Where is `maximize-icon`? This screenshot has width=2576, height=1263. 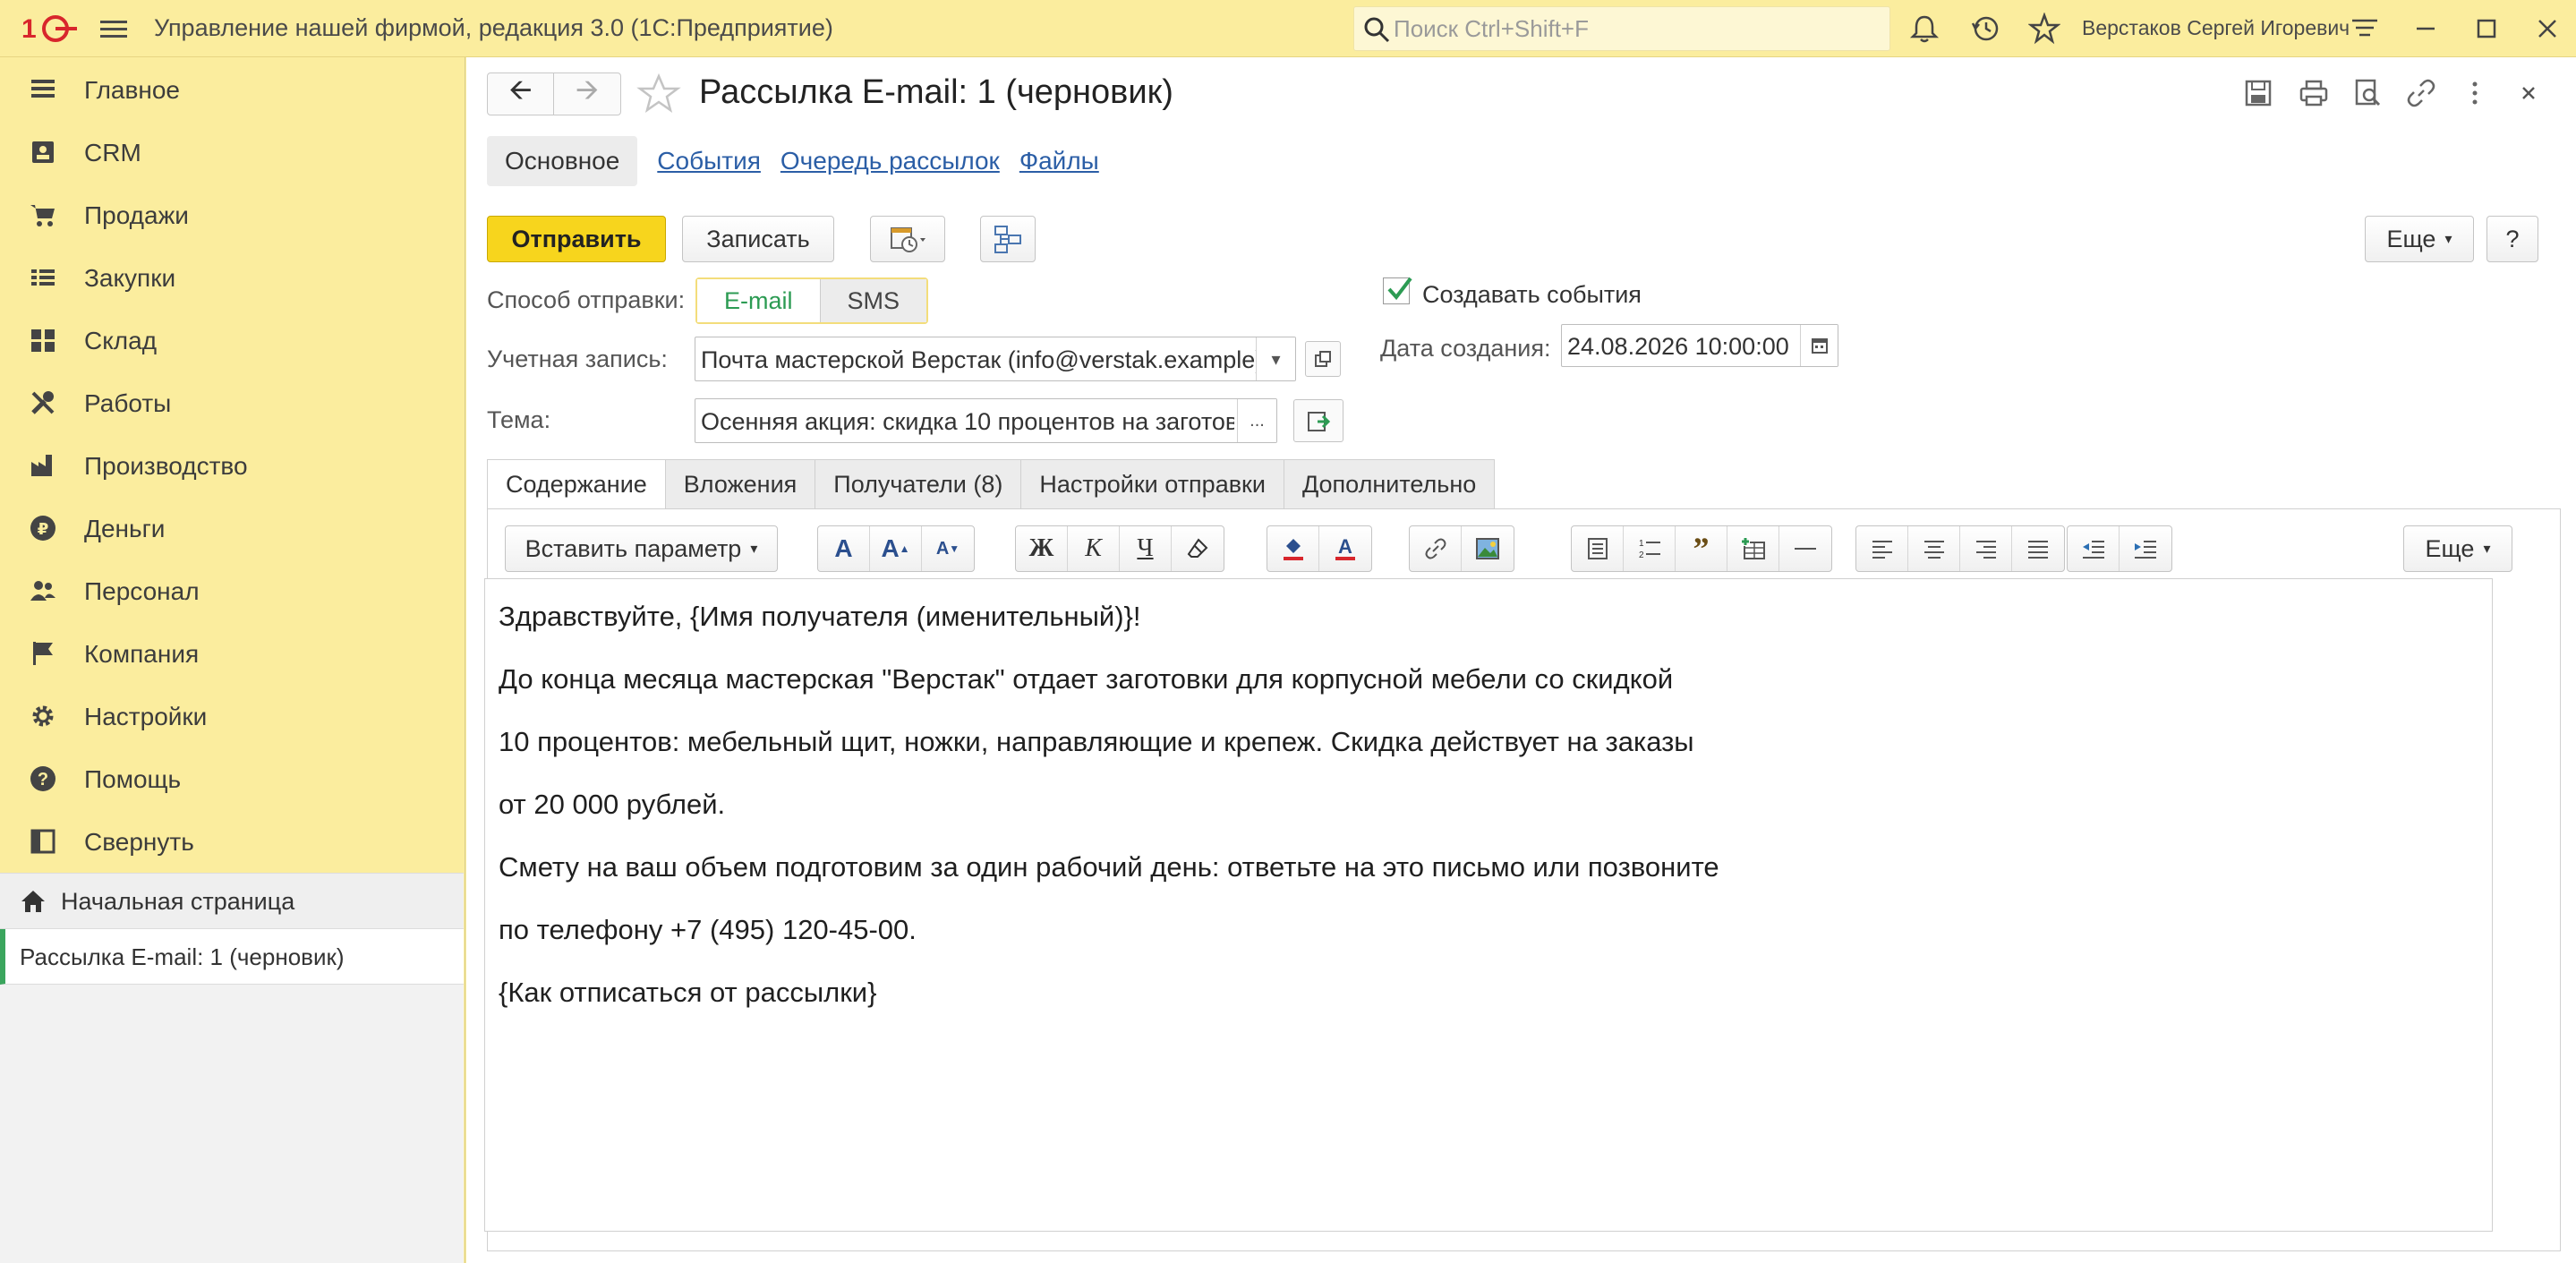 maximize-icon is located at coordinates (2486, 29).